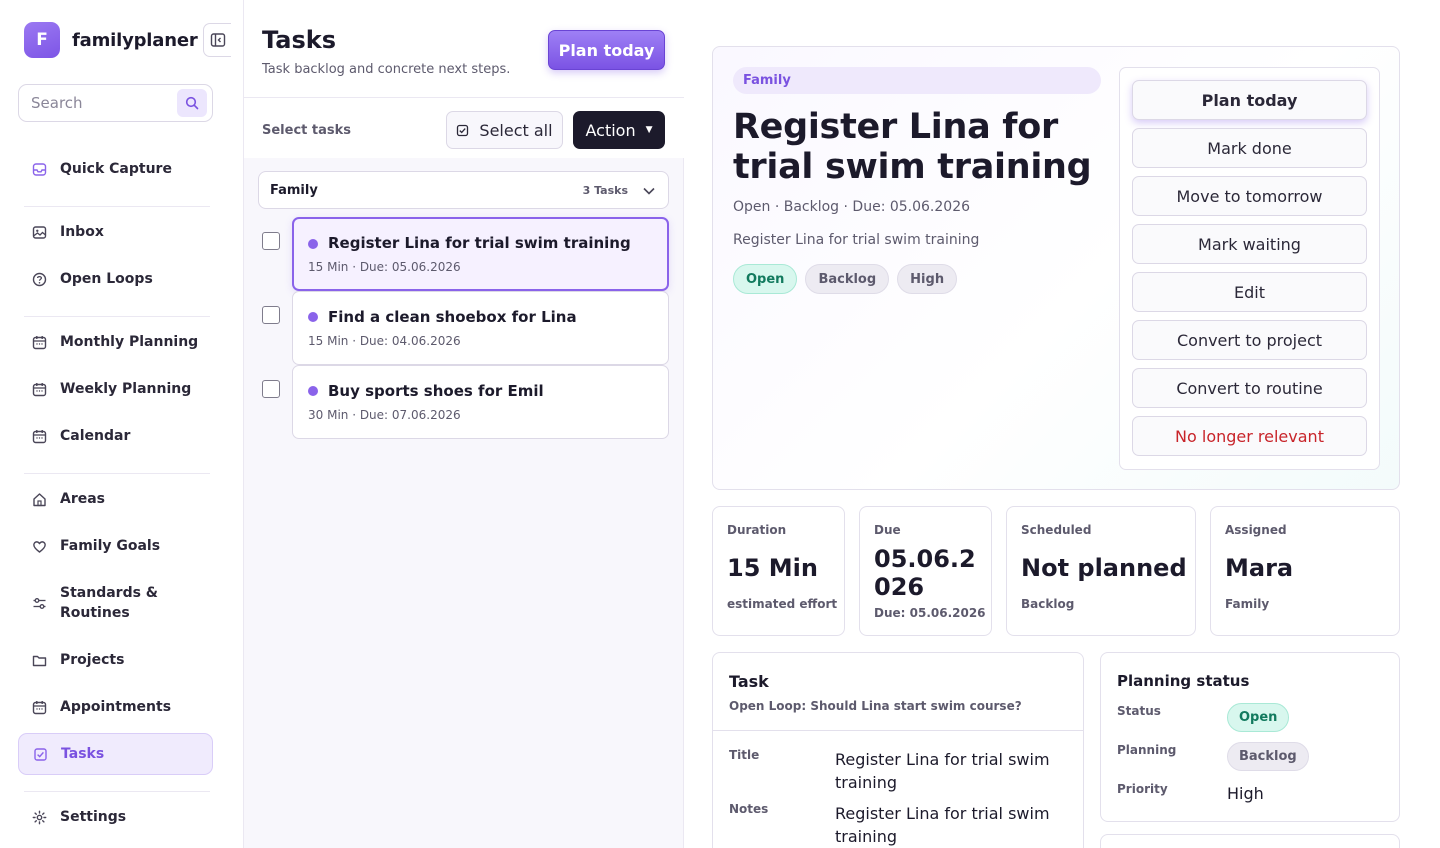 Image resolution: width=1440 pixels, height=848 pixels. Describe the element at coordinates (749, 681) in the screenshot. I see `task-info-title: Task` at that location.